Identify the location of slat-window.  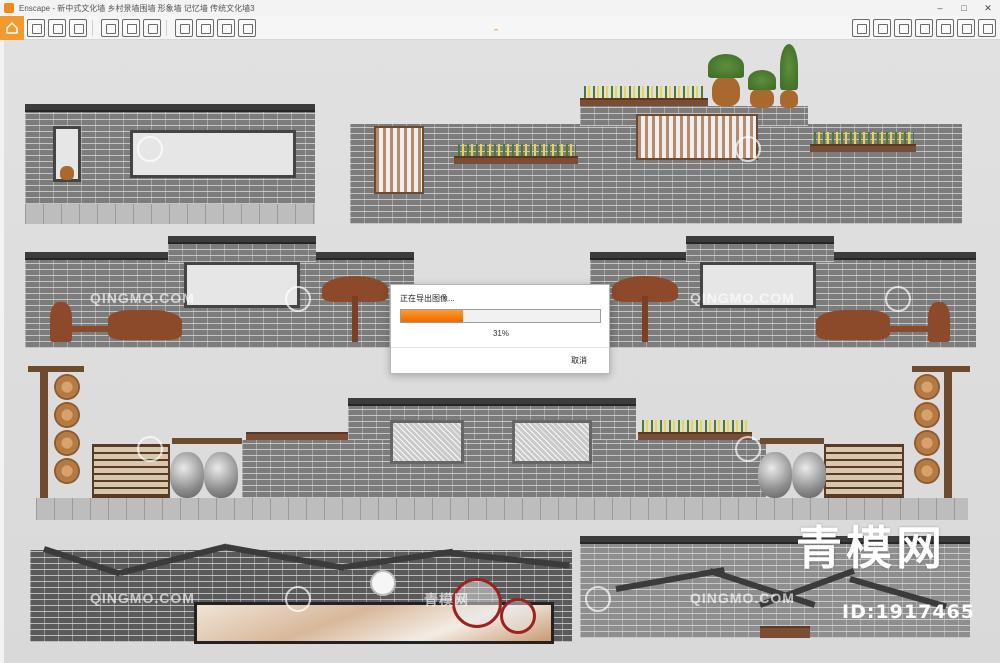
(399, 160).